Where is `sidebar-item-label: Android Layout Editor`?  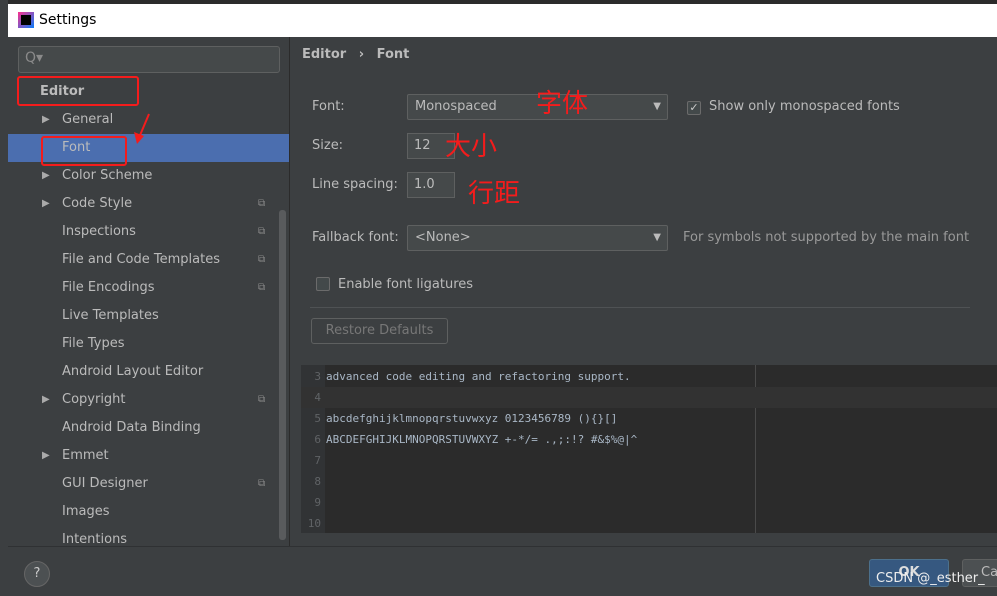
sidebar-item-label: Android Layout Editor is located at coordinates (133, 371).